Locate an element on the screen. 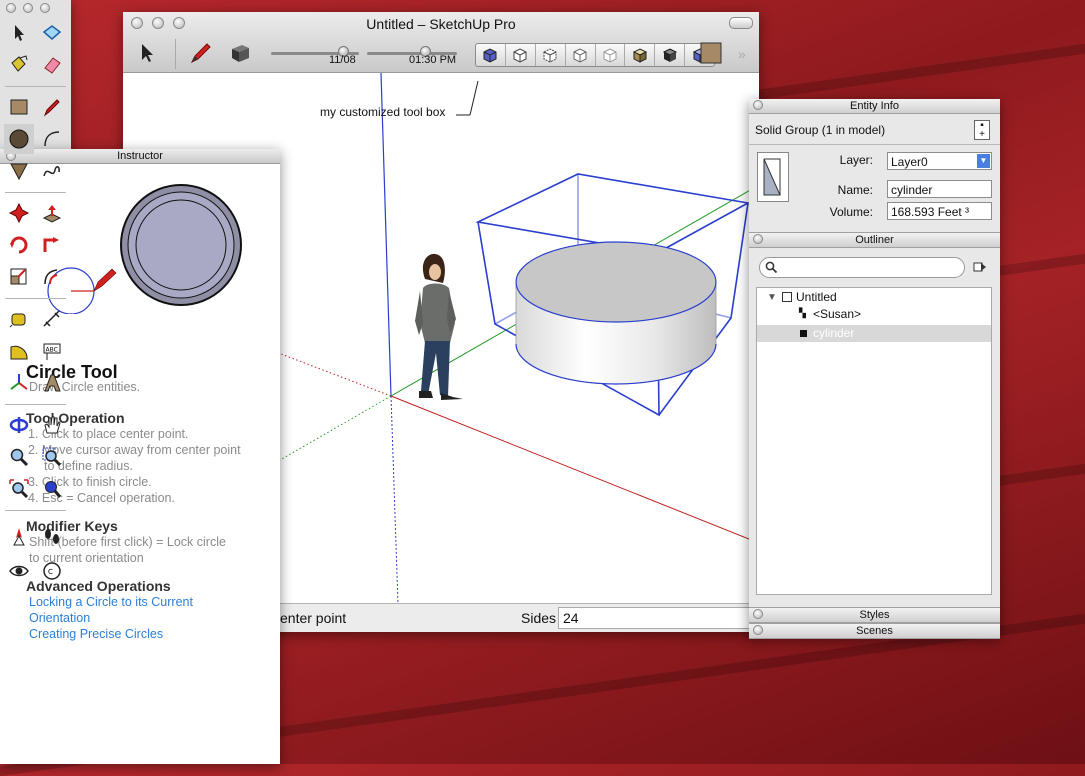 The height and width of the screenshot is (776, 1085). pencil-icon is located at coordinates (52, 107).